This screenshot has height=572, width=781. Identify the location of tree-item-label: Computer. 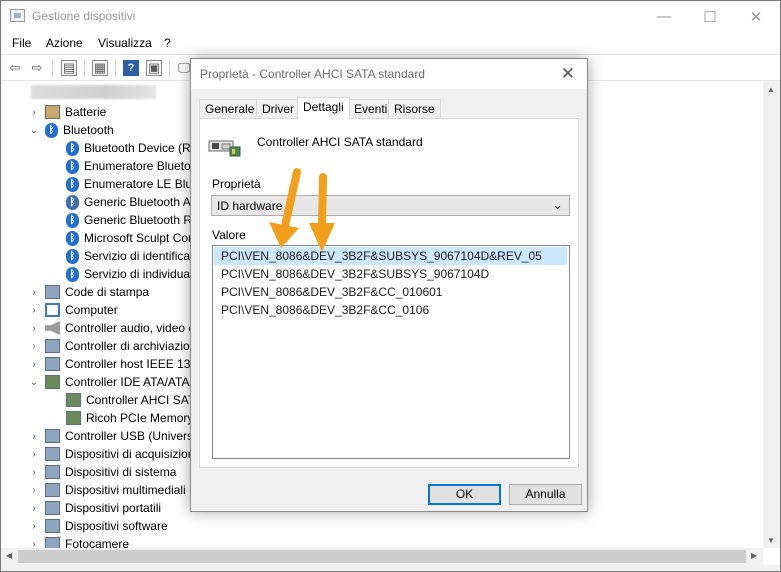
(91, 310).